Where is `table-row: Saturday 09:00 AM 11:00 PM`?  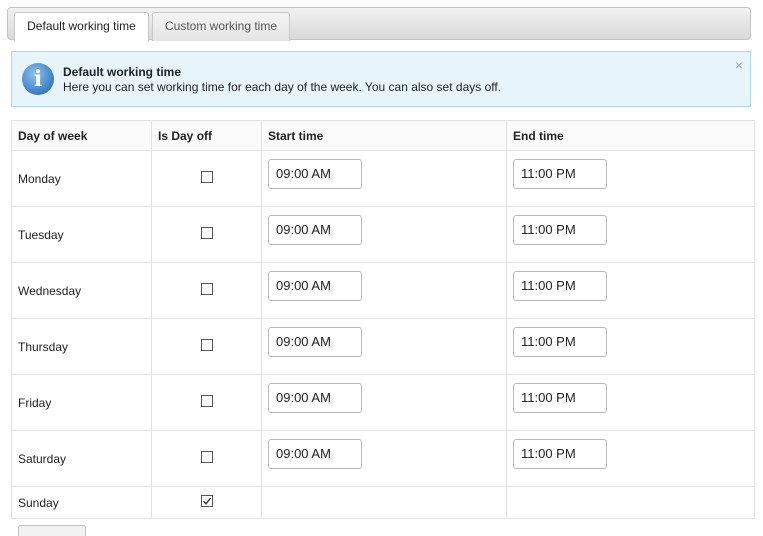
table-row: Saturday 09:00 AM 11:00 PM is located at coordinates (383, 459).